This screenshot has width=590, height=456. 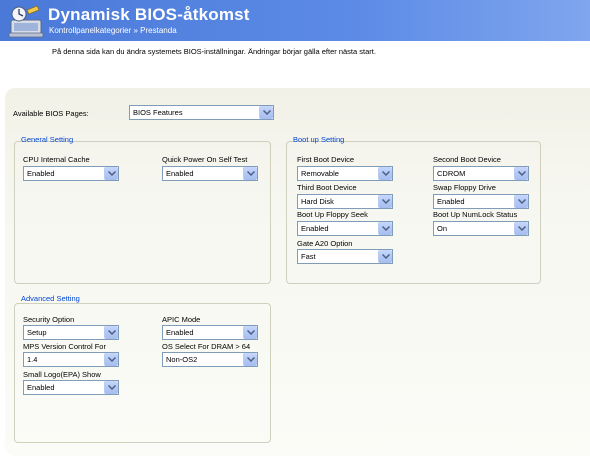 What do you see at coordinates (326, 159) in the screenshot?
I see `first-boot-label: First Boot Device` at bounding box center [326, 159].